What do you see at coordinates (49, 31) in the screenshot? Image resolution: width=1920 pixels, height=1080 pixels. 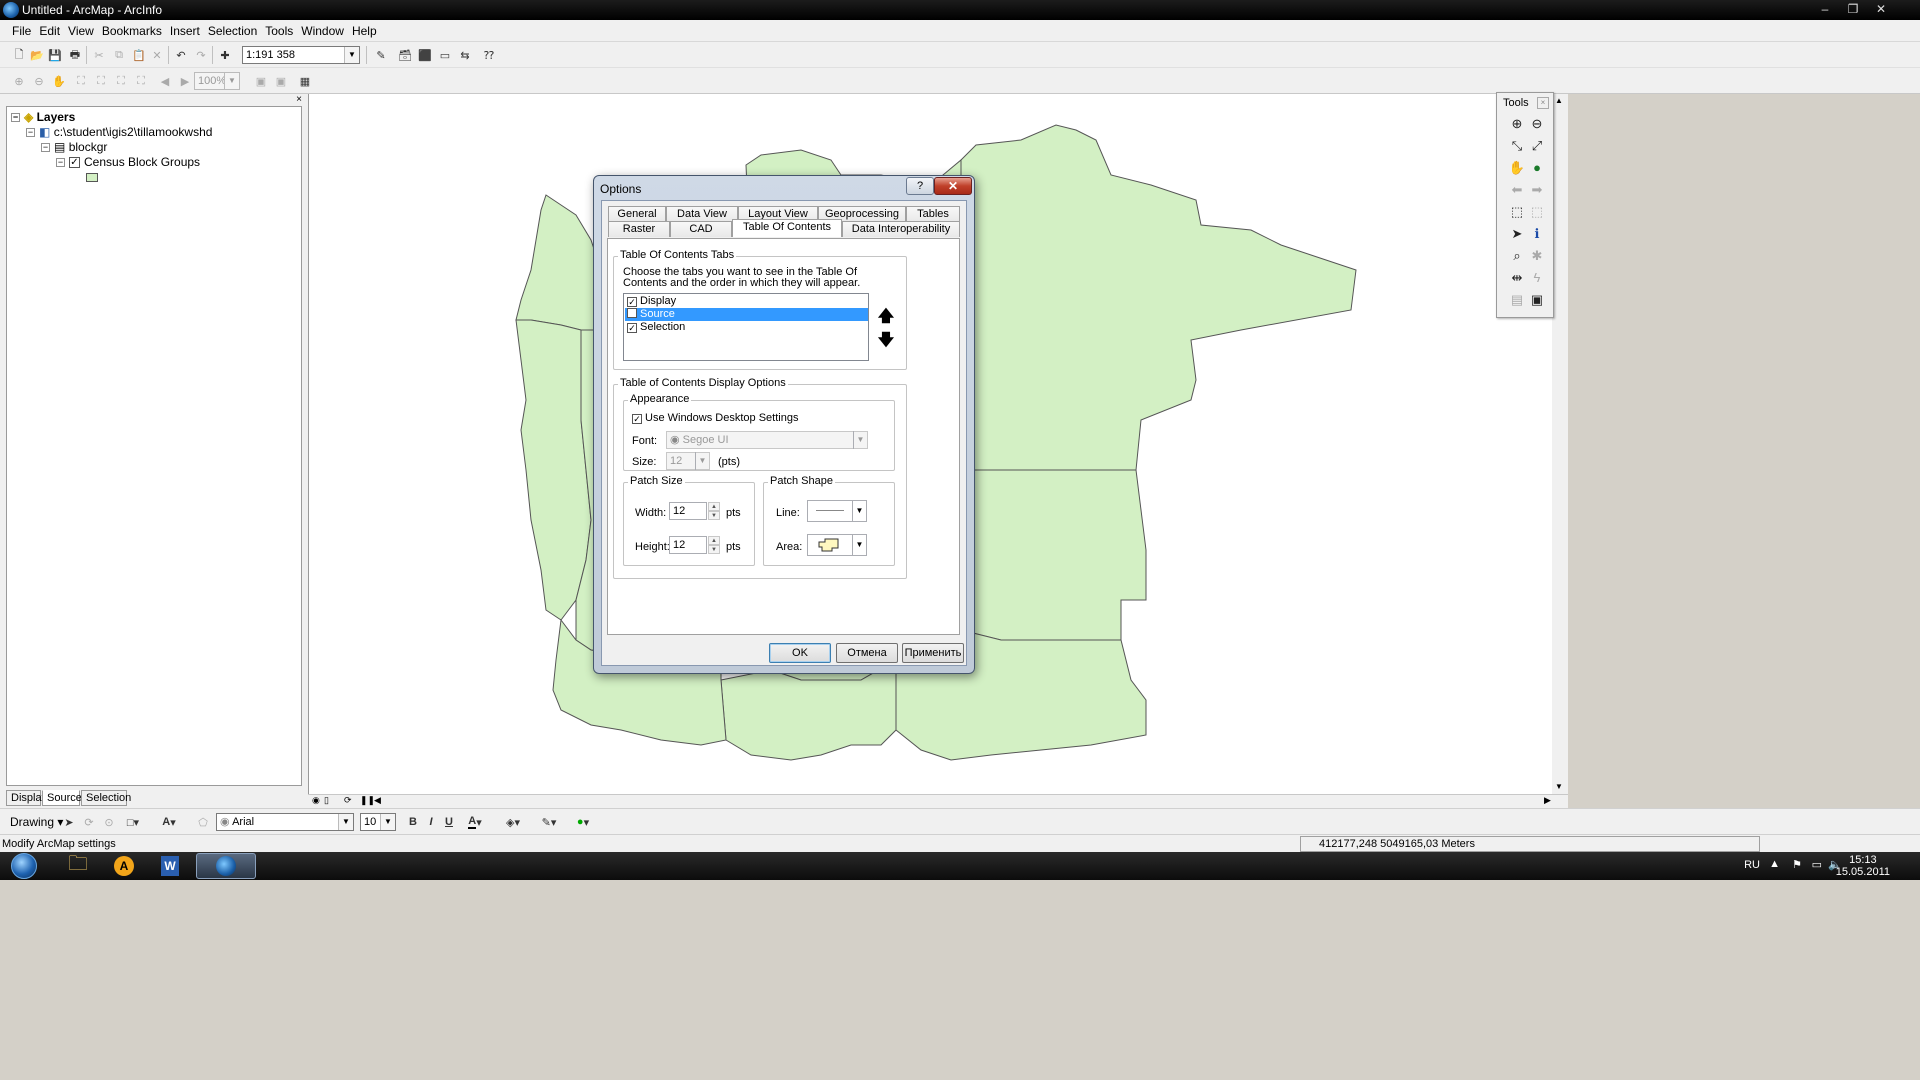 I see `menu-edit: Edit` at bounding box center [49, 31].